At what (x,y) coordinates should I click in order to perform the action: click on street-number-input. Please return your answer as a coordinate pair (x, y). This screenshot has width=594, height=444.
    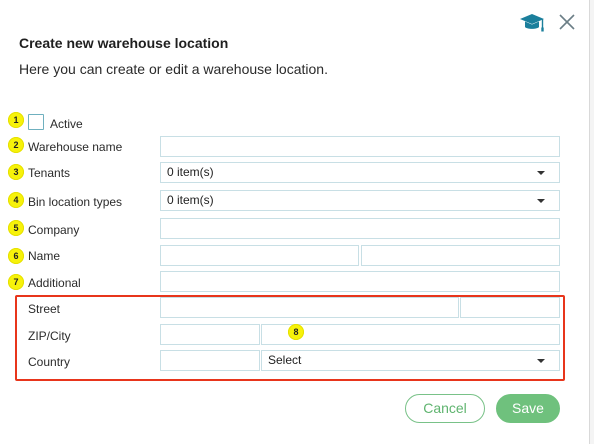
    Looking at the image, I should click on (510, 307).